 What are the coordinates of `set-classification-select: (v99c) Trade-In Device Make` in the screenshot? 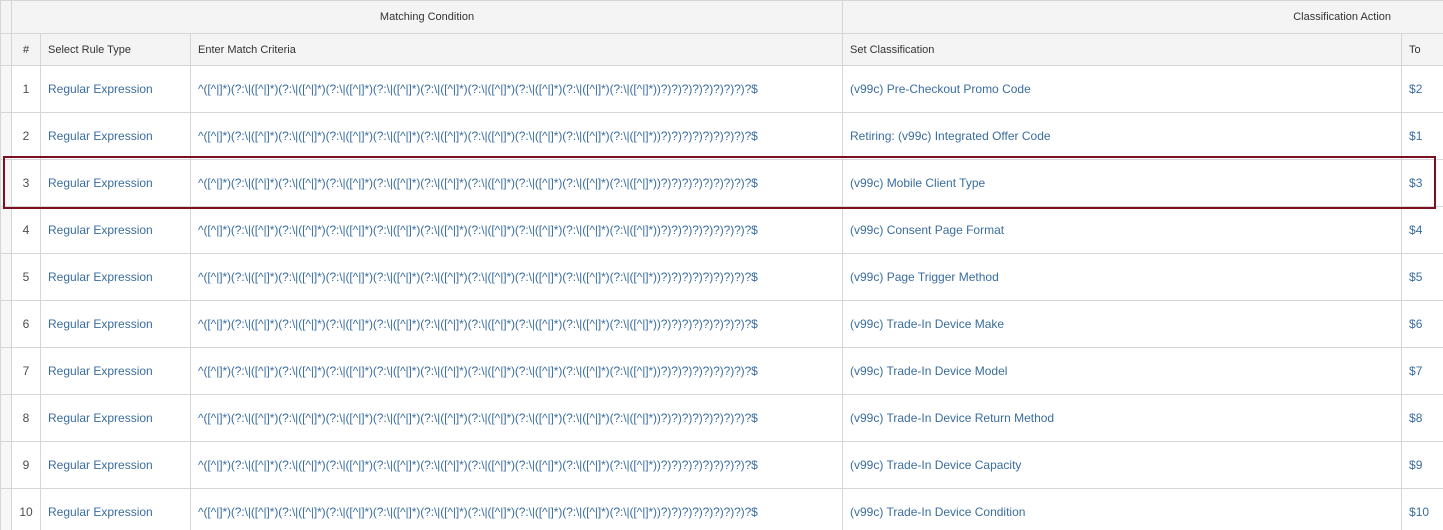 It's located at (1122, 324).